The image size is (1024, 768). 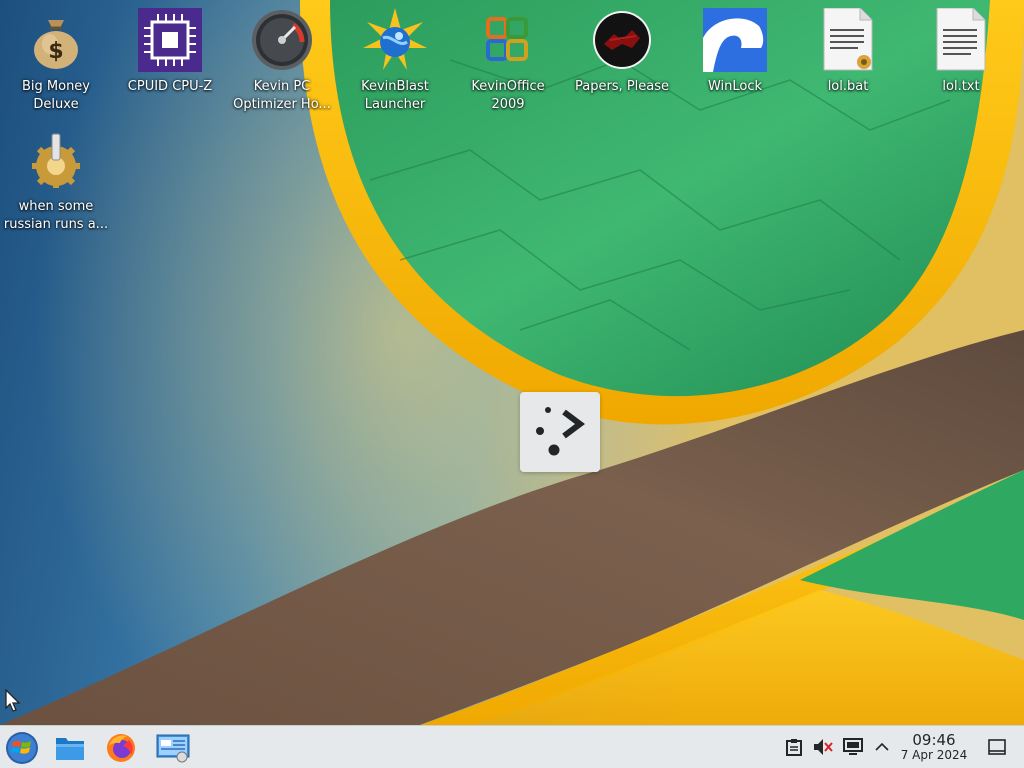 I want to click on mouse-cursor-icon, so click(x=13, y=702).